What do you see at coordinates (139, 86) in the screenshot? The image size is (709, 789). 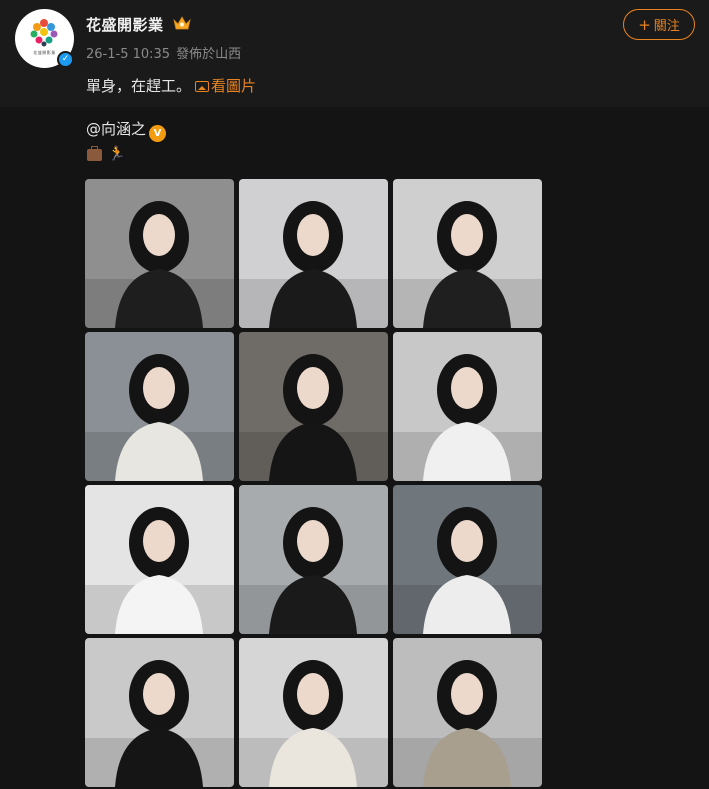 I see `post-body: 單身，在趕工。` at bounding box center [139, 86].